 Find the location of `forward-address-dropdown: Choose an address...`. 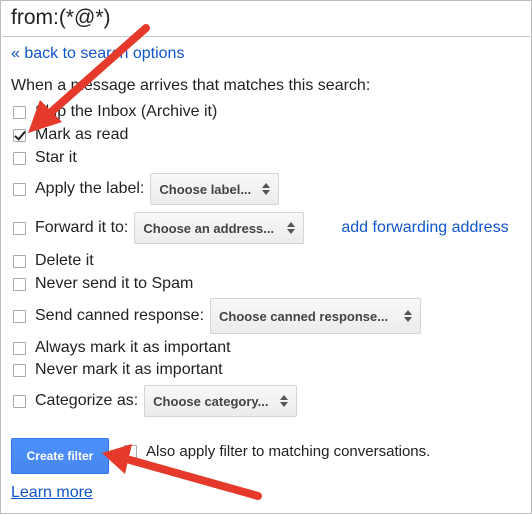

forward-address-dropdown: Choose an address... is located at coordinates (219, 228).